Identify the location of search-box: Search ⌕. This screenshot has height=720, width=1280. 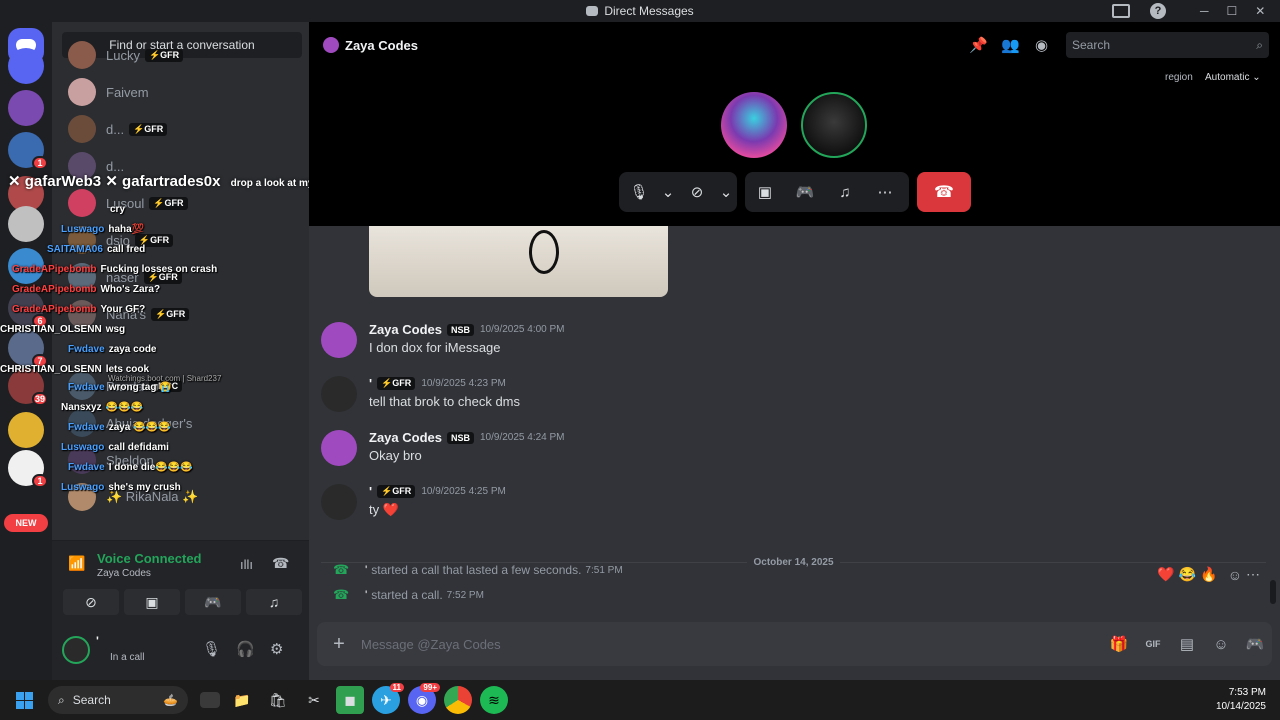
(1167, 45).